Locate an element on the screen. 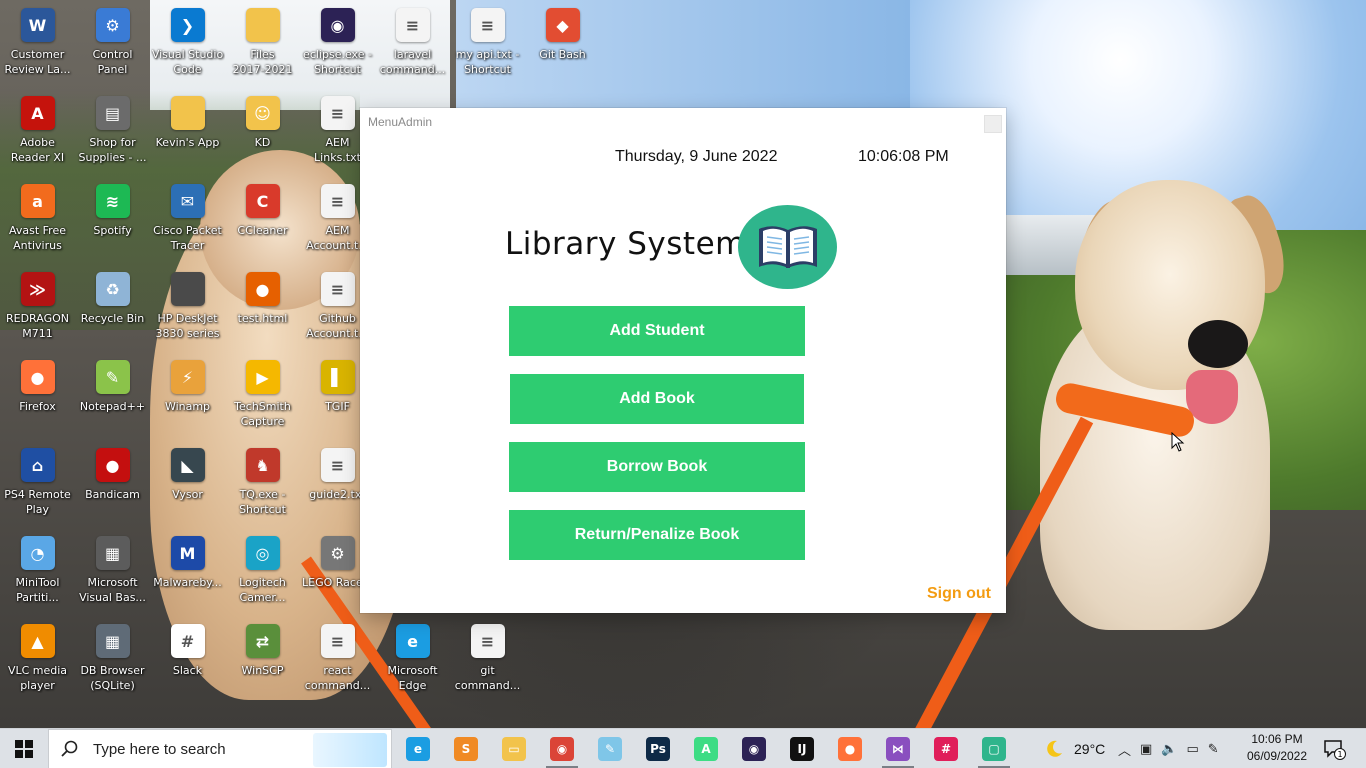  desktop-shortcut: ≋ Spotify is located at coordinates (112, 222).